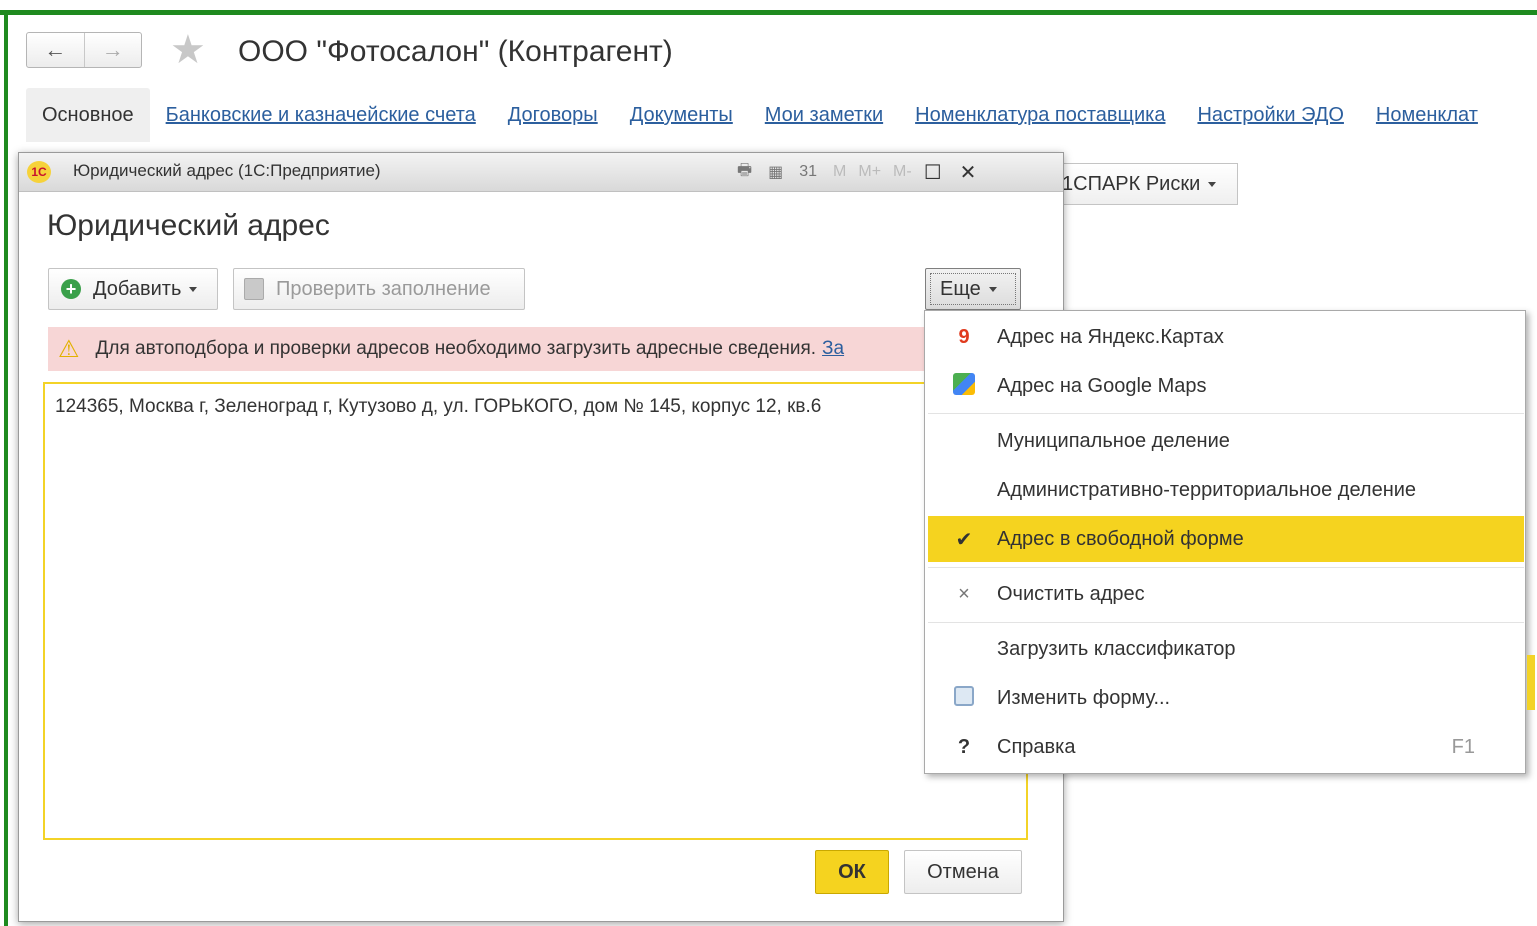 The image size is (1537, 926). What do you see at coordinates (71, 289) in the screenshot?
I see `plus-icon: +` at bounding box center [71, 289].